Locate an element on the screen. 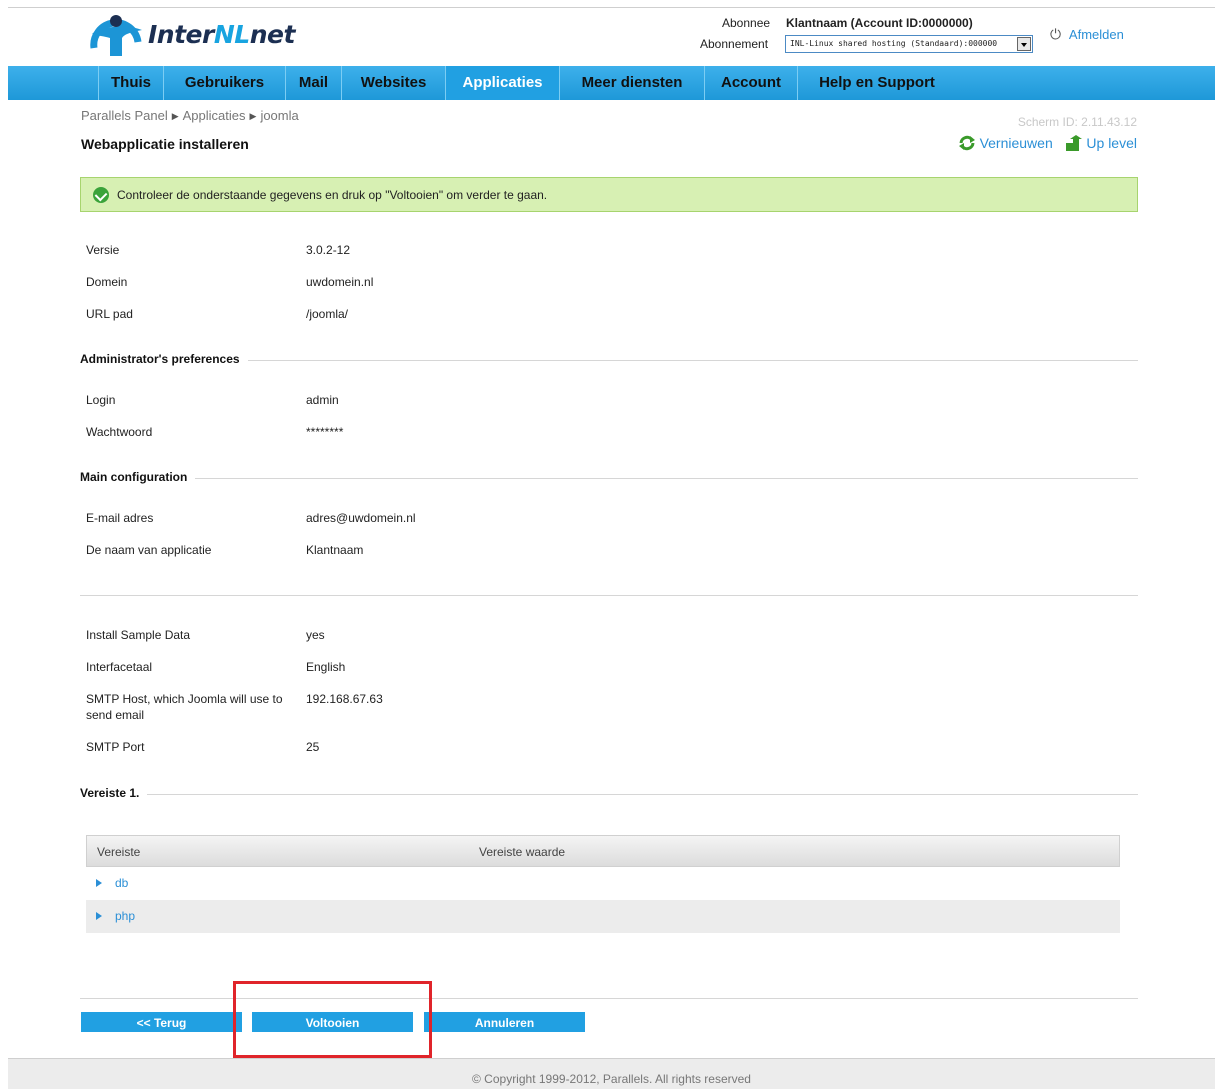 The image size is (1215, 1089). page-title: Webapplicatie installeren is located at coordinates (165, 144).